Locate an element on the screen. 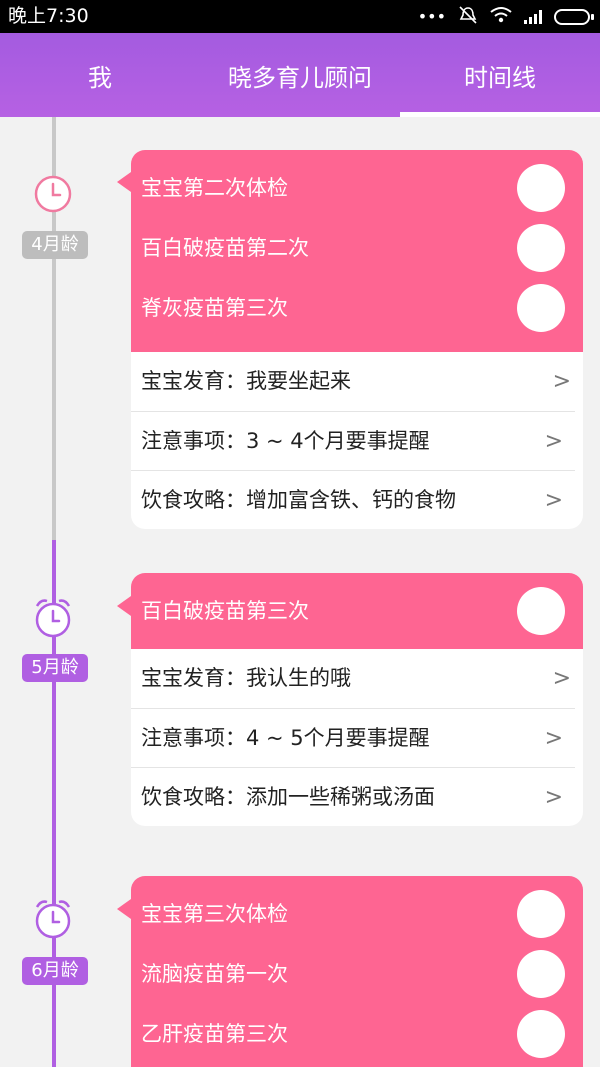  info-row-diet: 饮食攻略：增加富含铁、钙的食物 > is located at coordinates (353, 499).